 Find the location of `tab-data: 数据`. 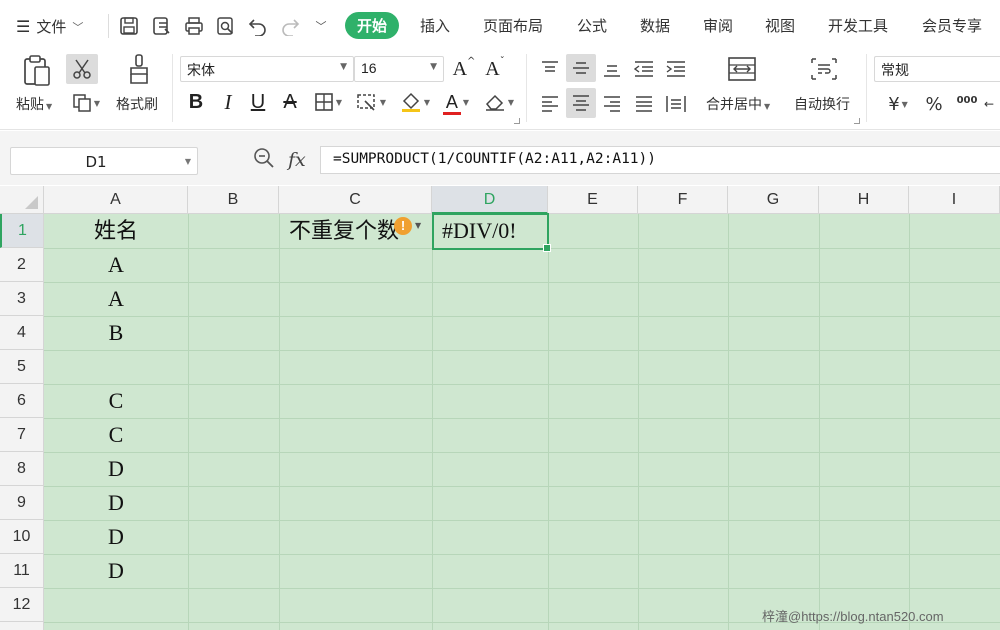

tab-data: 数据 is located at coordinates (655, 25).